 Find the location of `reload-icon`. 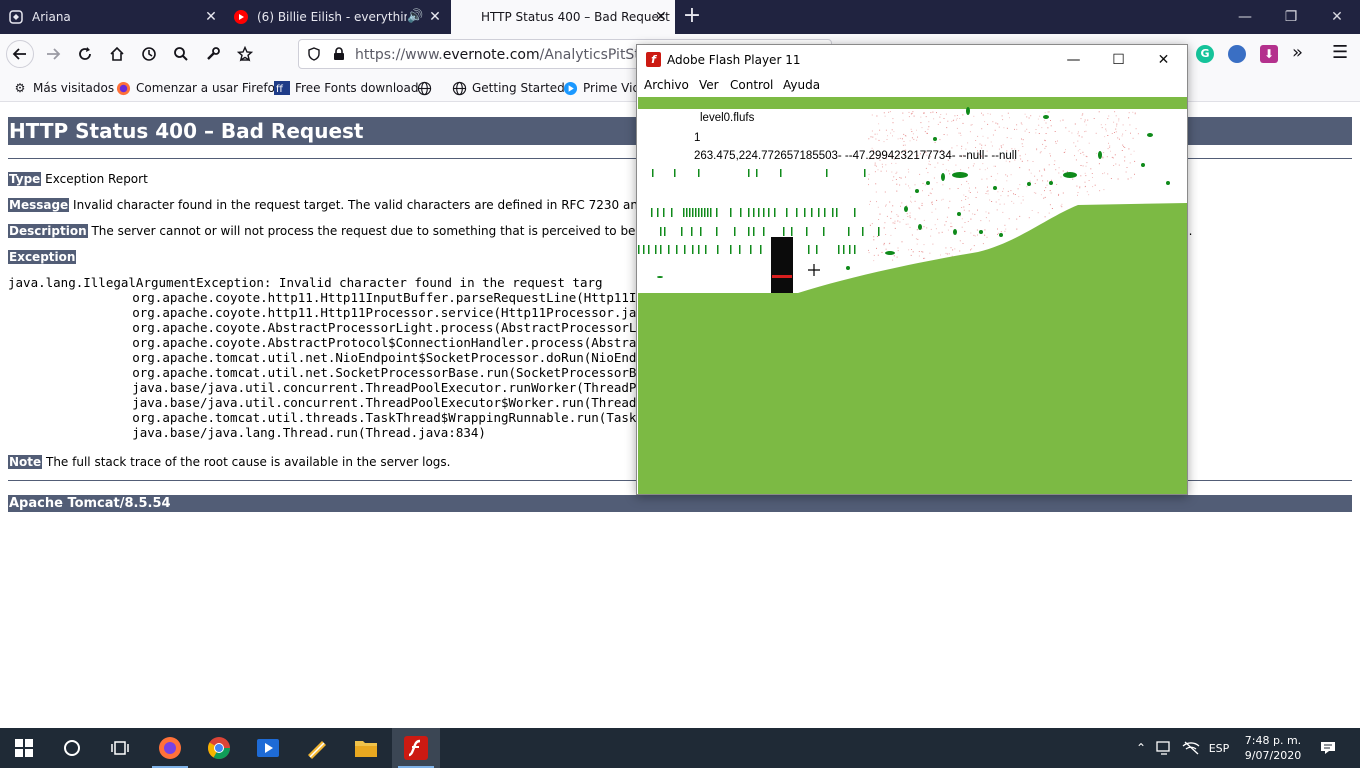

reload-icon is located at coordinates (85, 54).